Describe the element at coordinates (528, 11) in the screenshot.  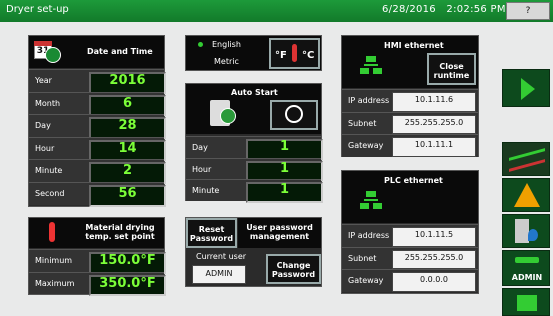
I see `help-button: ?` at that location.